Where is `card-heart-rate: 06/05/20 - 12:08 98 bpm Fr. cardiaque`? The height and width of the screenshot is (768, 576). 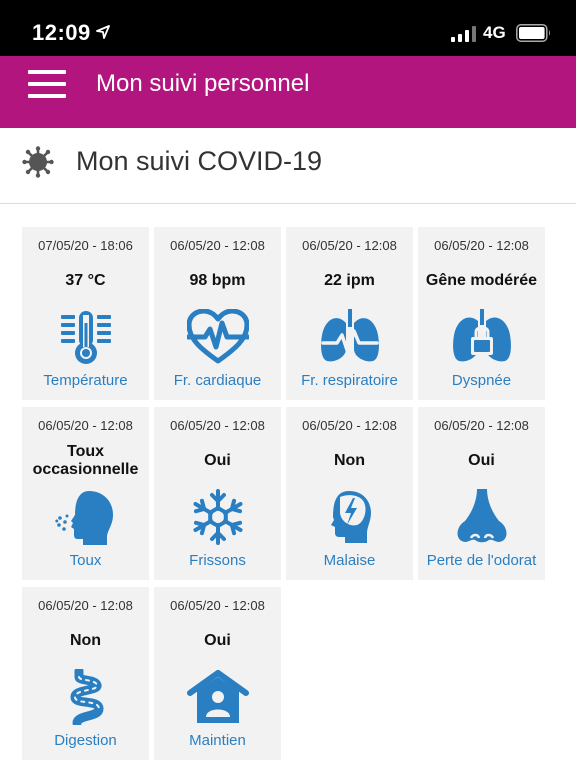
card-heart-rate: 06/05/20 - 12:08 98 bpm Fr. cardiaque is located at coordinates (217, 313).